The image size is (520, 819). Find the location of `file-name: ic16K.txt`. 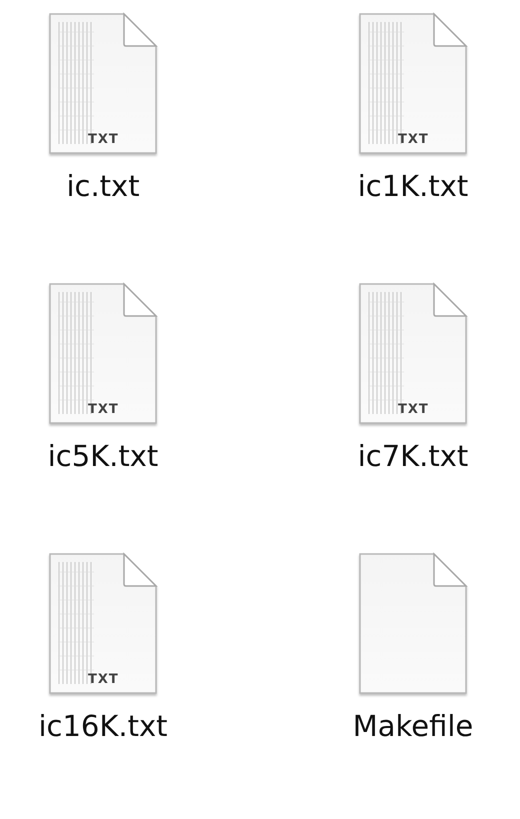

file-name: ic16K.txt is located at coordinates (103, 726).